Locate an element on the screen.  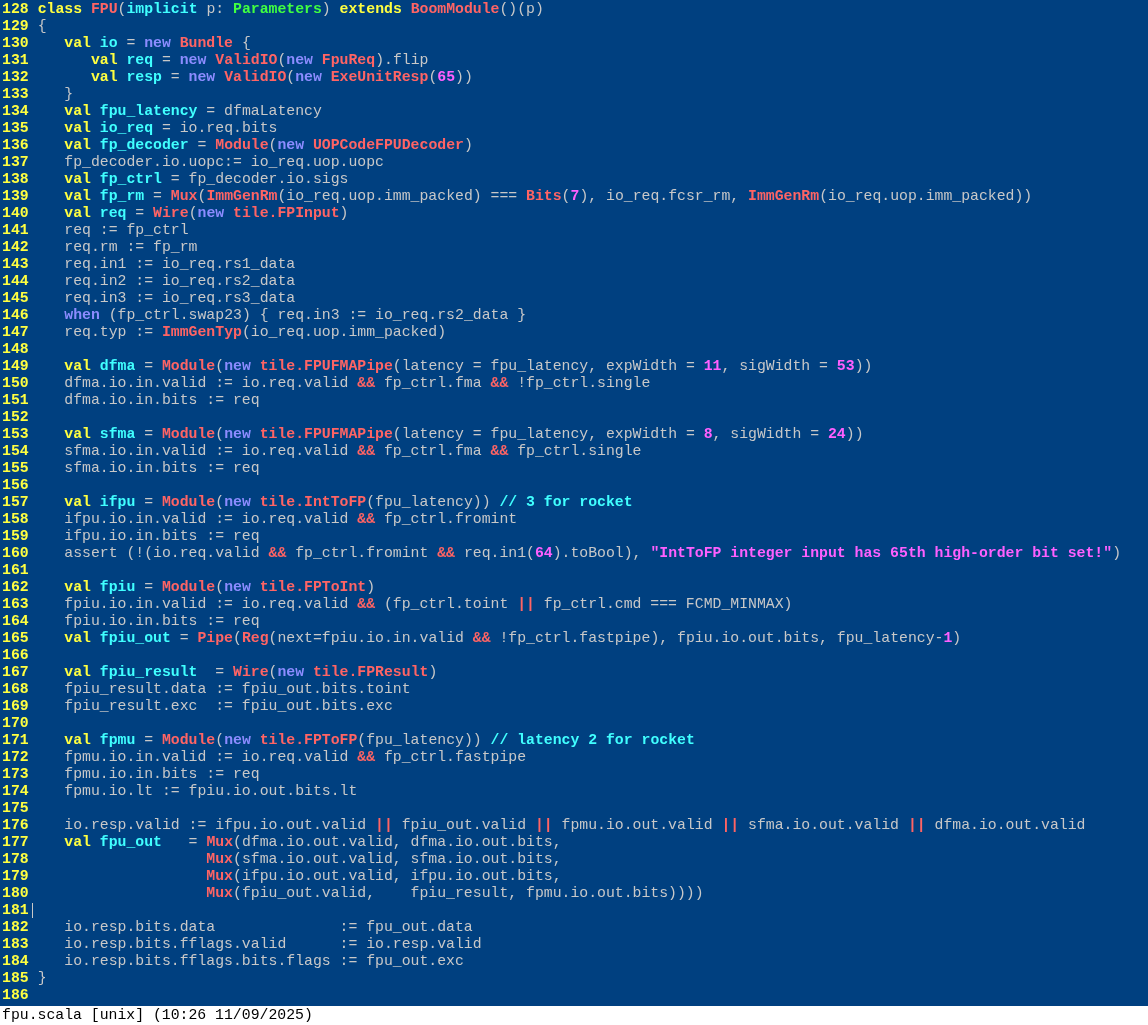
line-number: 133 is located at coordinates (15, 94).